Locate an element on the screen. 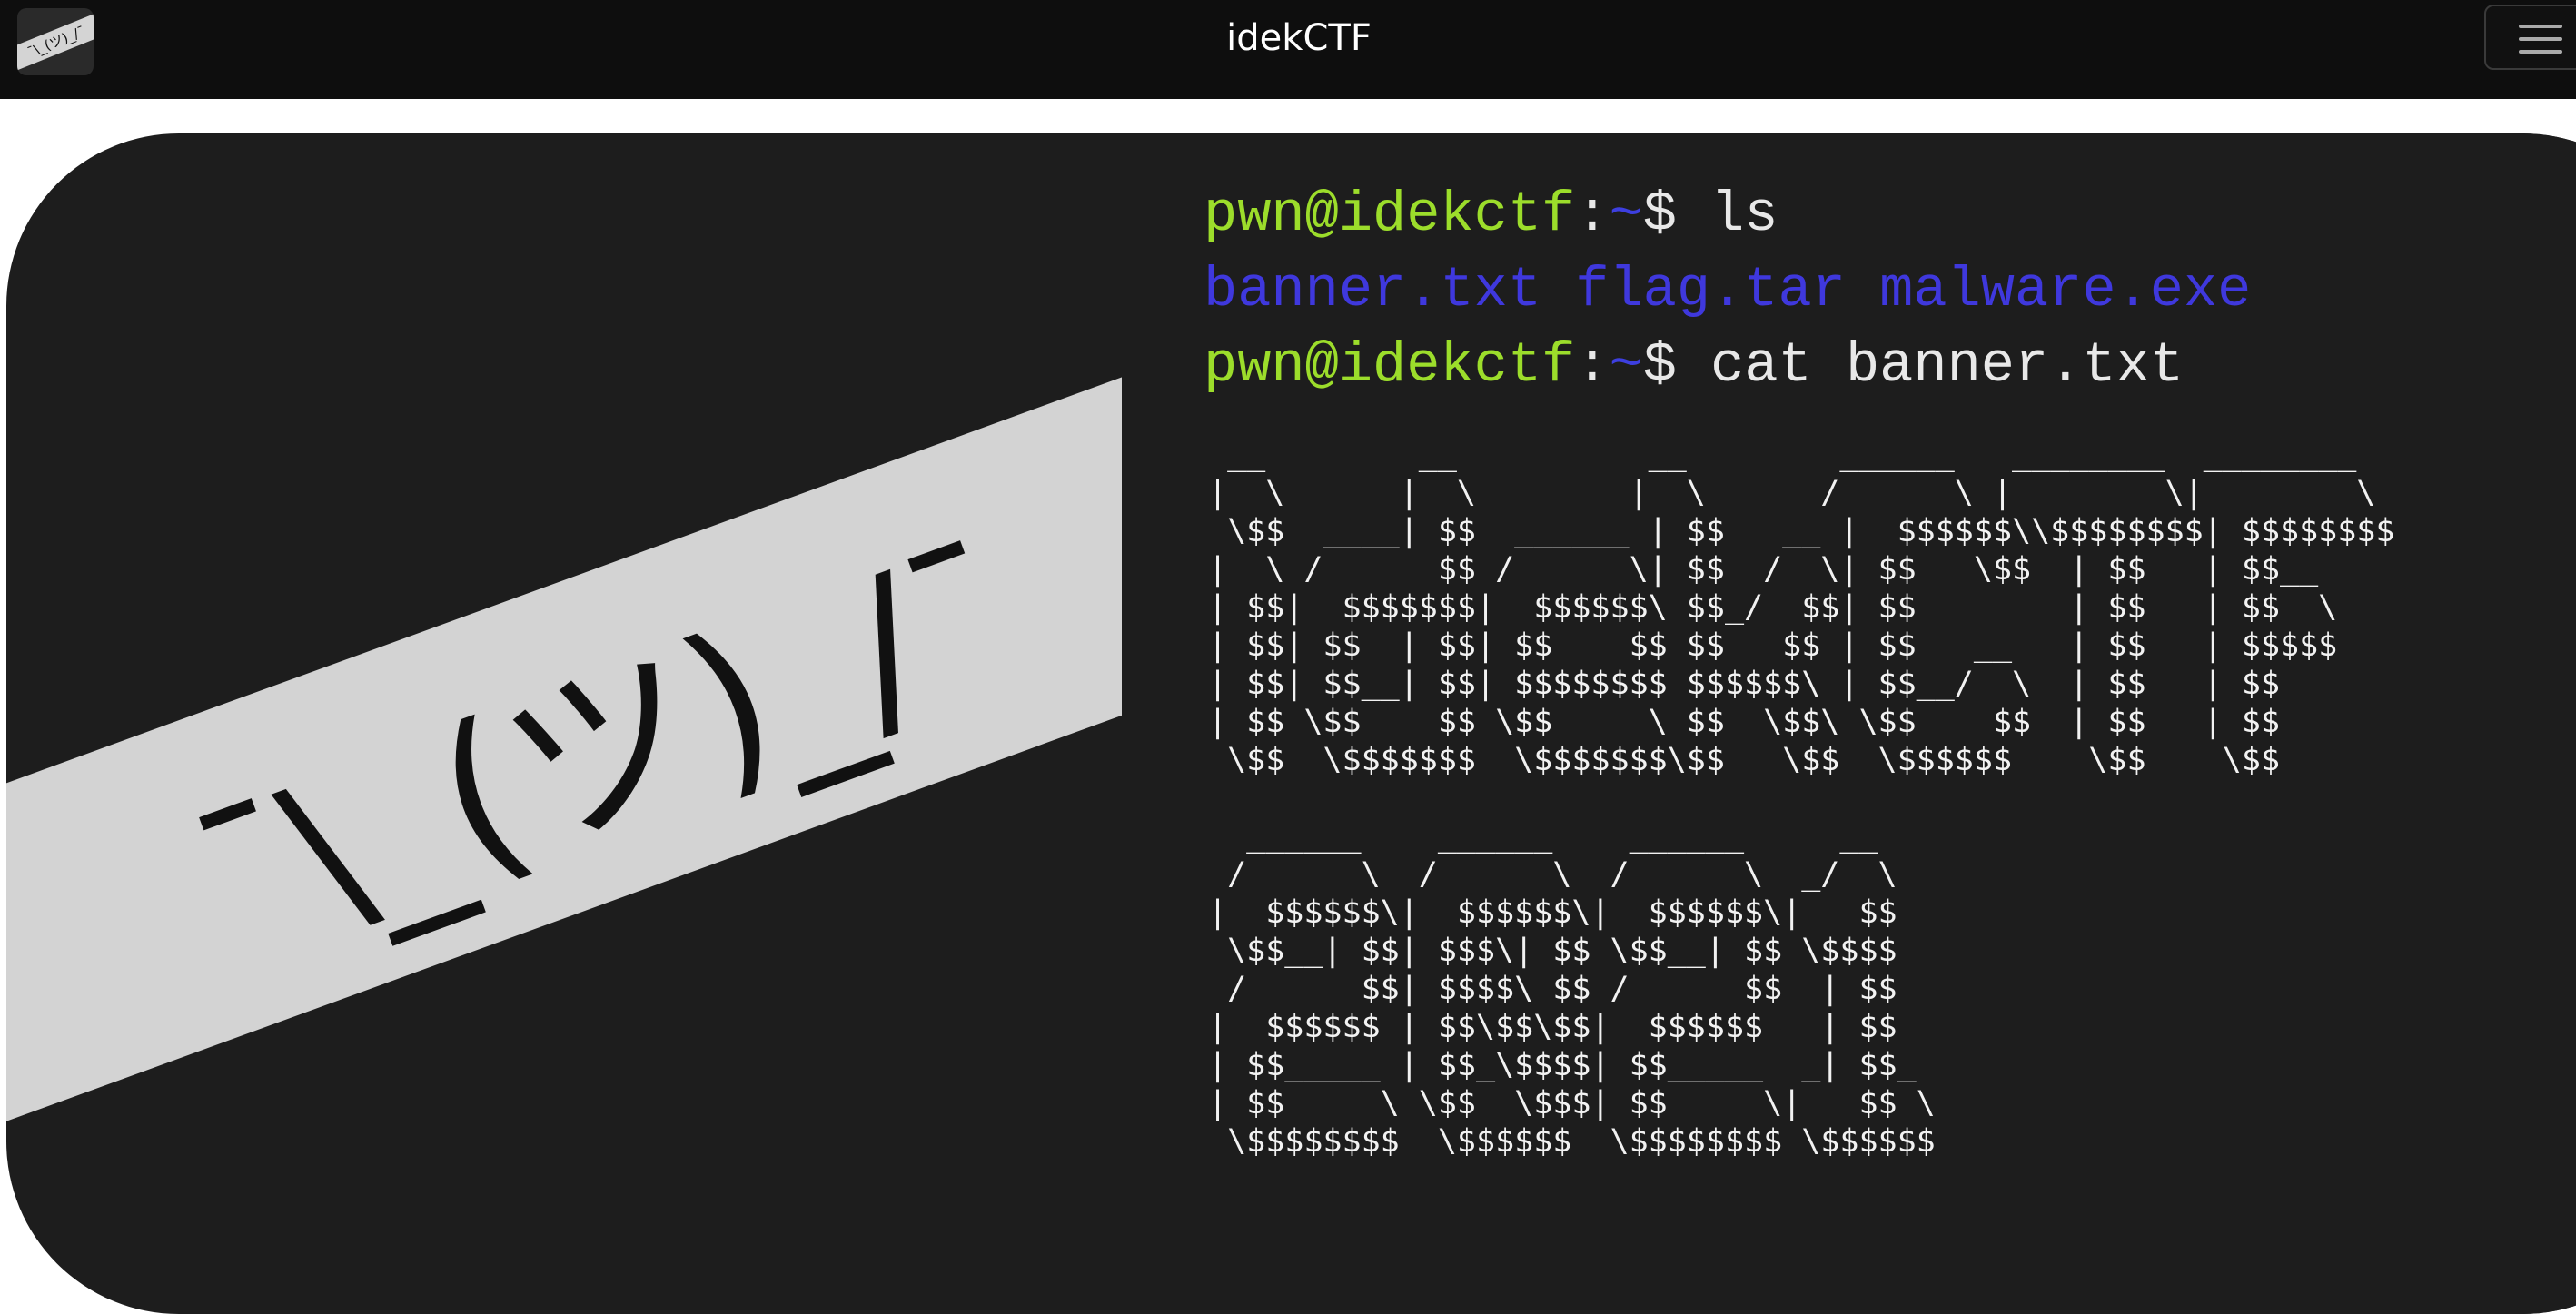 This screenshot has width=2576, height=1314. logo-stripe: ¯\_(ツ)_/¯ is located at coordinates (55, 42).